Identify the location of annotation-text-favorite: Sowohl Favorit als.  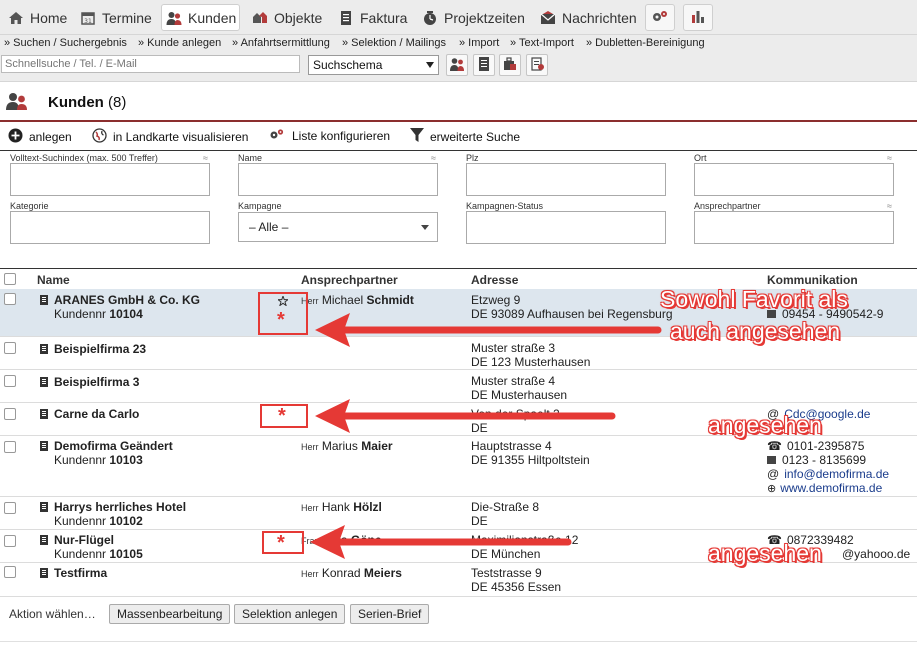
(754, 299).